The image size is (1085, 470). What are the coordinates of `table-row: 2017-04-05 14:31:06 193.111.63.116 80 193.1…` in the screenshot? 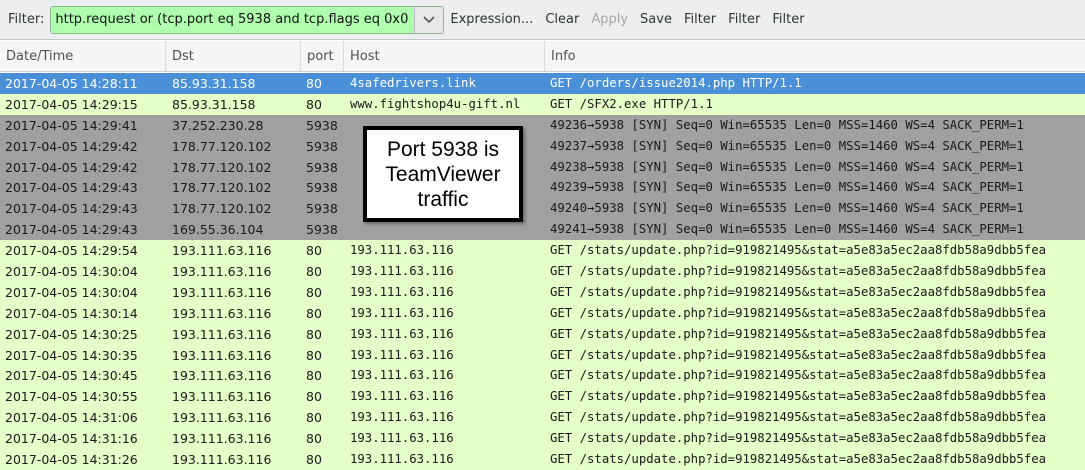 It's located at (542, 418).